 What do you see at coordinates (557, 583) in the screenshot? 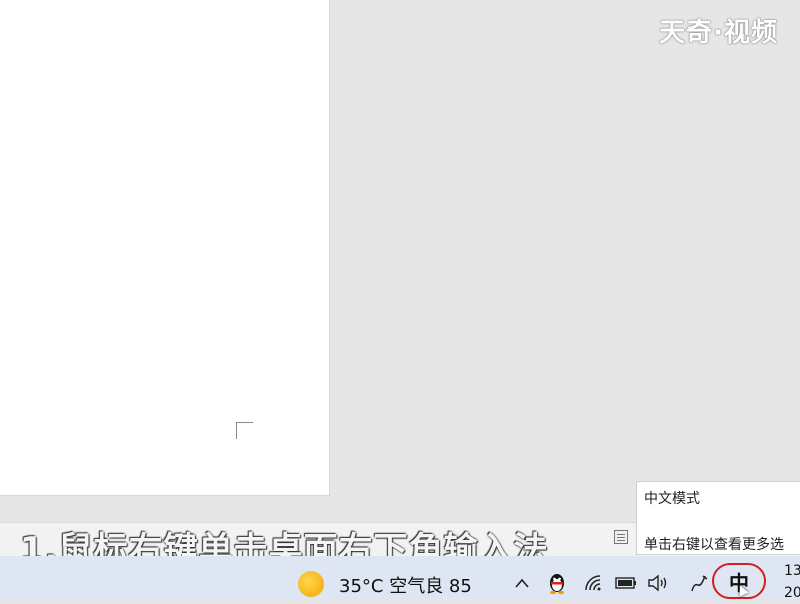
I see `qq-penguin-icon` at bounding box center [557, 583].